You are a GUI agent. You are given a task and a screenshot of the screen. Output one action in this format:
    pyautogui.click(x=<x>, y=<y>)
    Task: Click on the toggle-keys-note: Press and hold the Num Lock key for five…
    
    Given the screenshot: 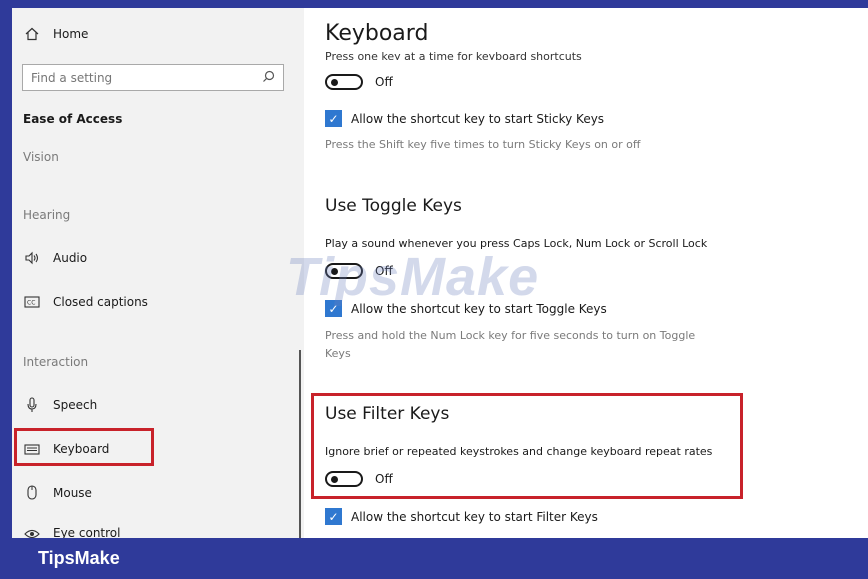 What is the action you would take?
    pyautogui.click(x=510, y=345)
    